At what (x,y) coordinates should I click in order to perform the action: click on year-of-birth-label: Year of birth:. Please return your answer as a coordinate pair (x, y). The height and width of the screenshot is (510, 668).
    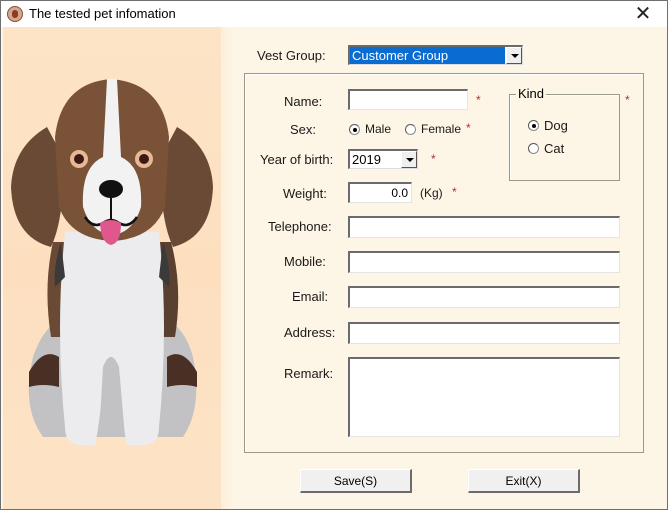
    Looking at the image, I should click on (297, 159).